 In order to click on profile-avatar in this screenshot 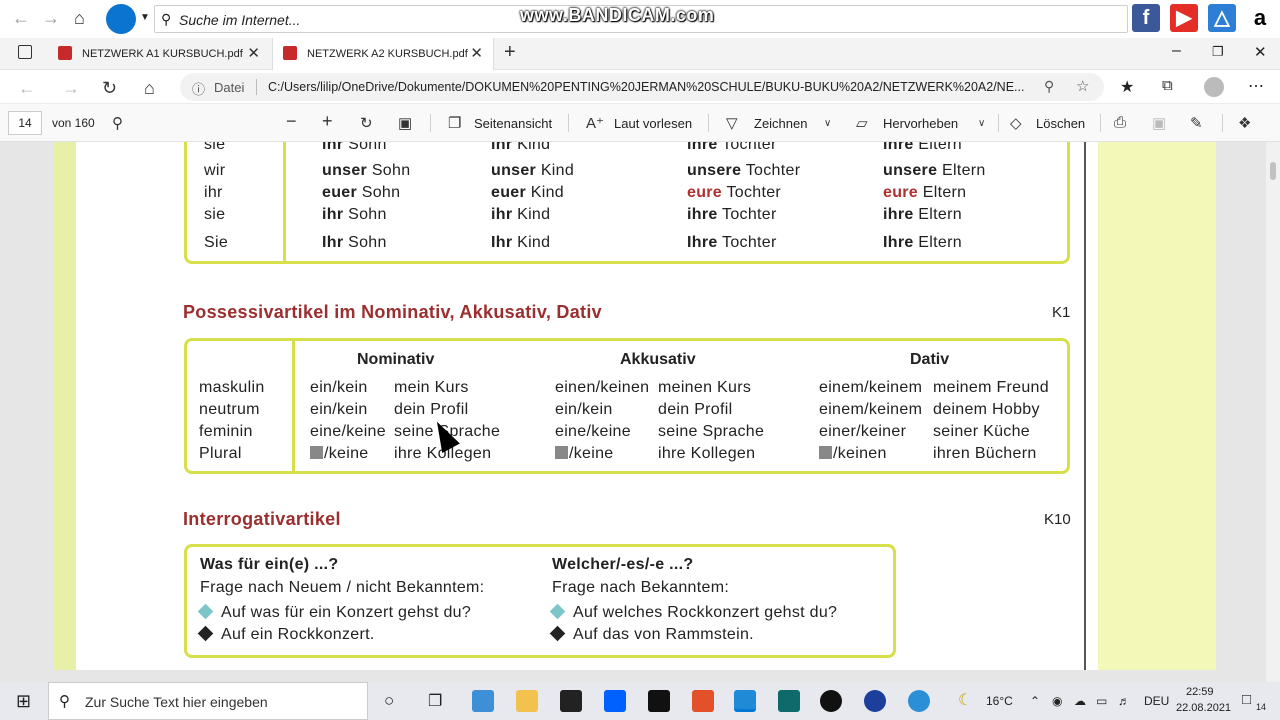, I will do `click(1214, 87)`.